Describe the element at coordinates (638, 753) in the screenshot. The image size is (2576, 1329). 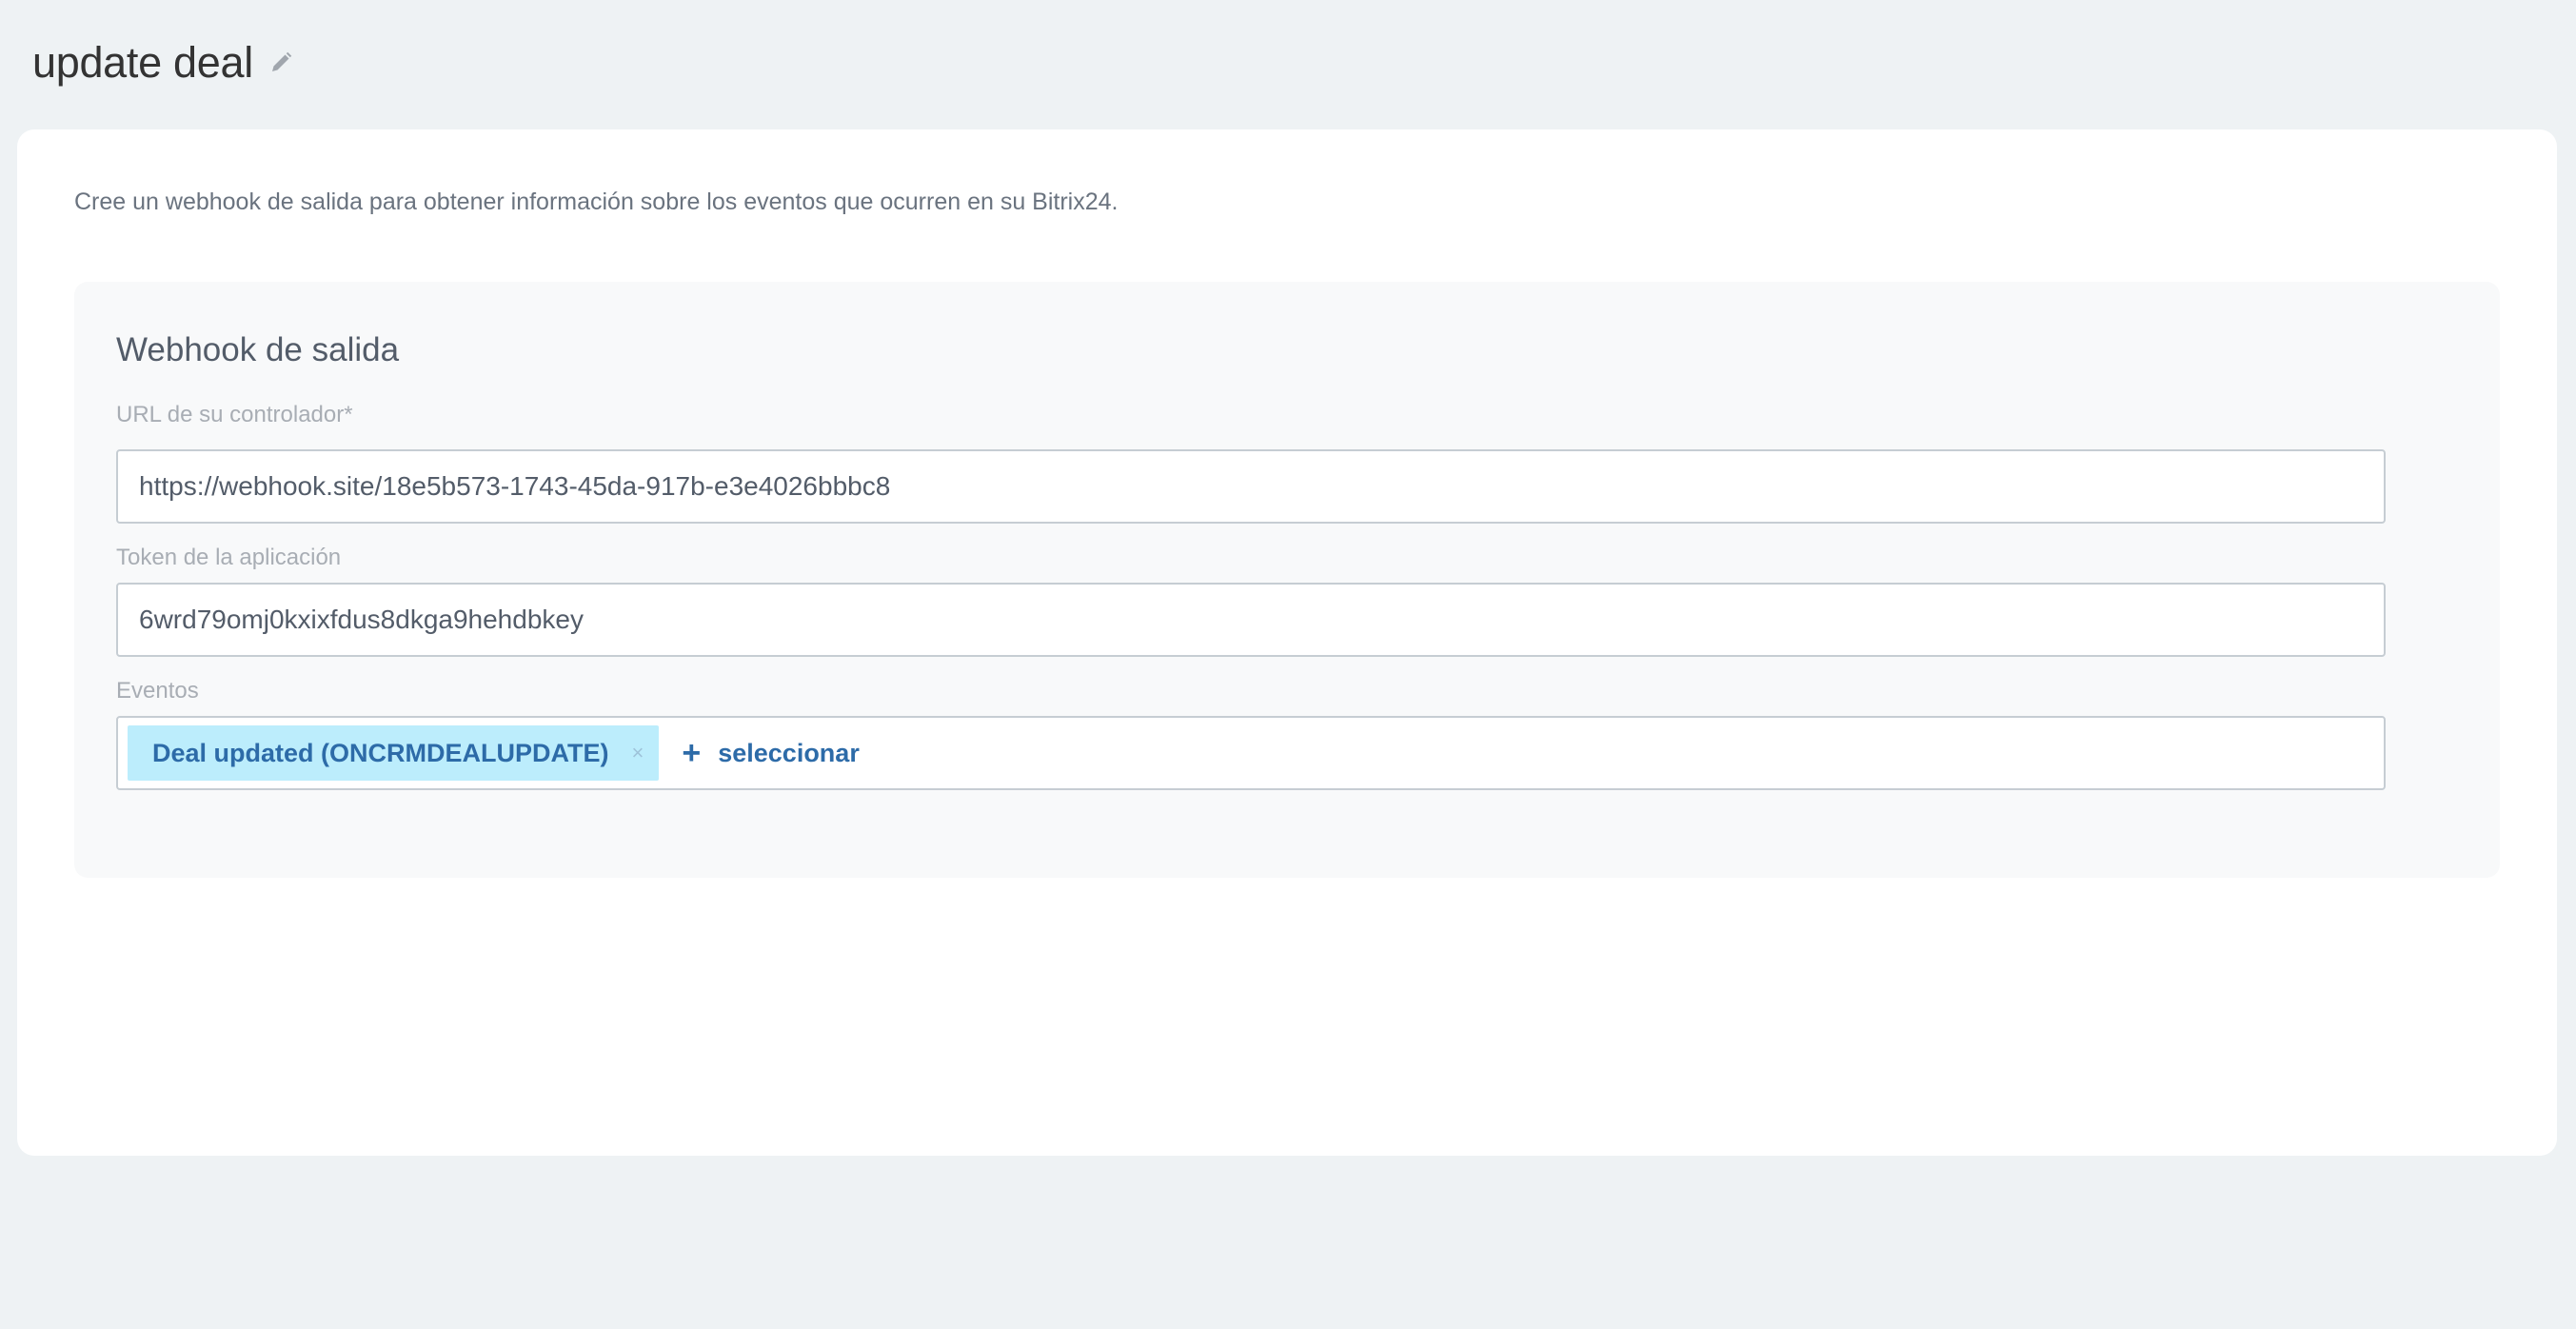
I see `close-icon: ×` at that location.